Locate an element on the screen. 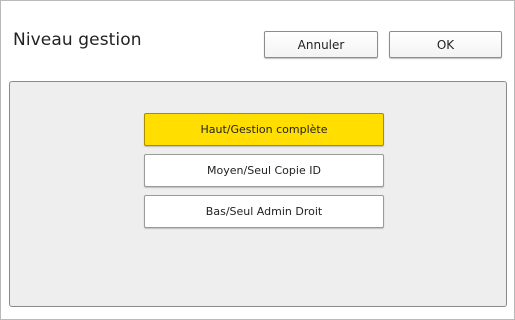 This screenshot has width=515, height=320. option-medium-copy-id-only: Moyen/Seul Copie ID is located at coordinates (264, 170).